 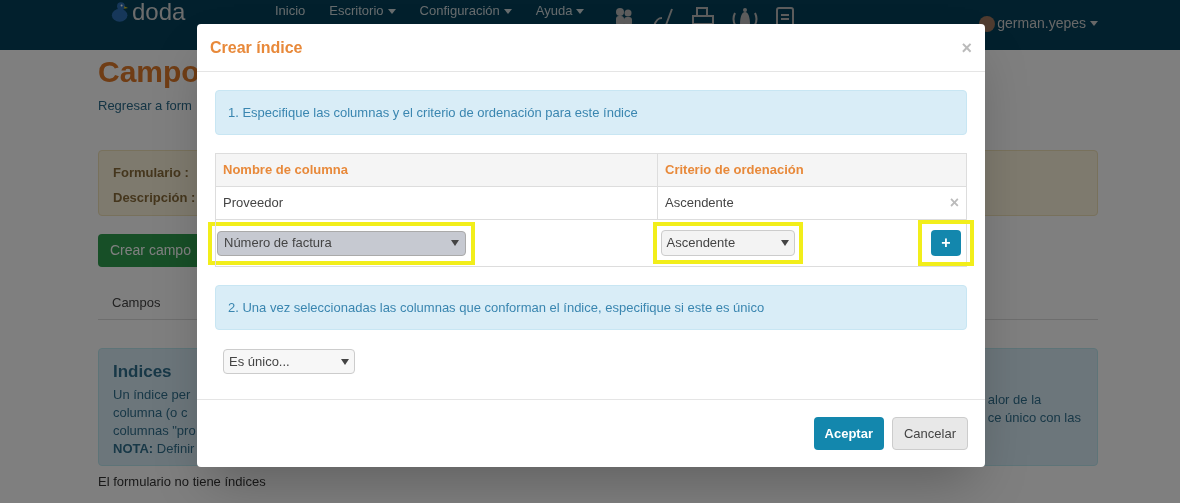 I want to click on table-cell: Proveedor, so click(x=436, y=203).